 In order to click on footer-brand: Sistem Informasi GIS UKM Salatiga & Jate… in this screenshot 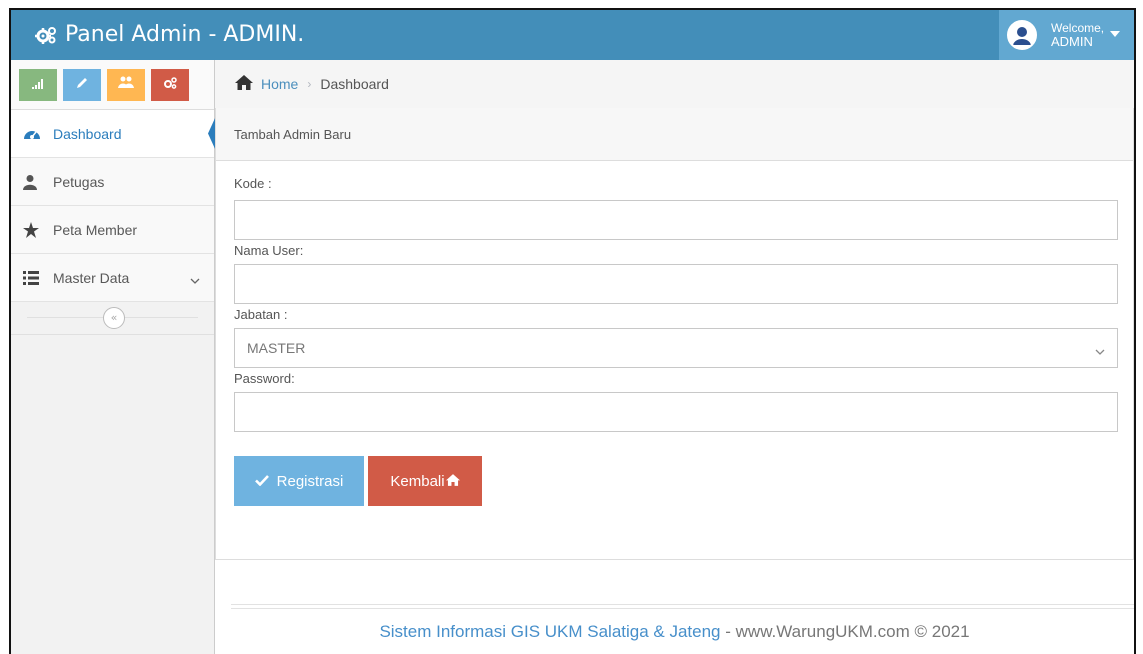, I will do `click(550, 631)`.